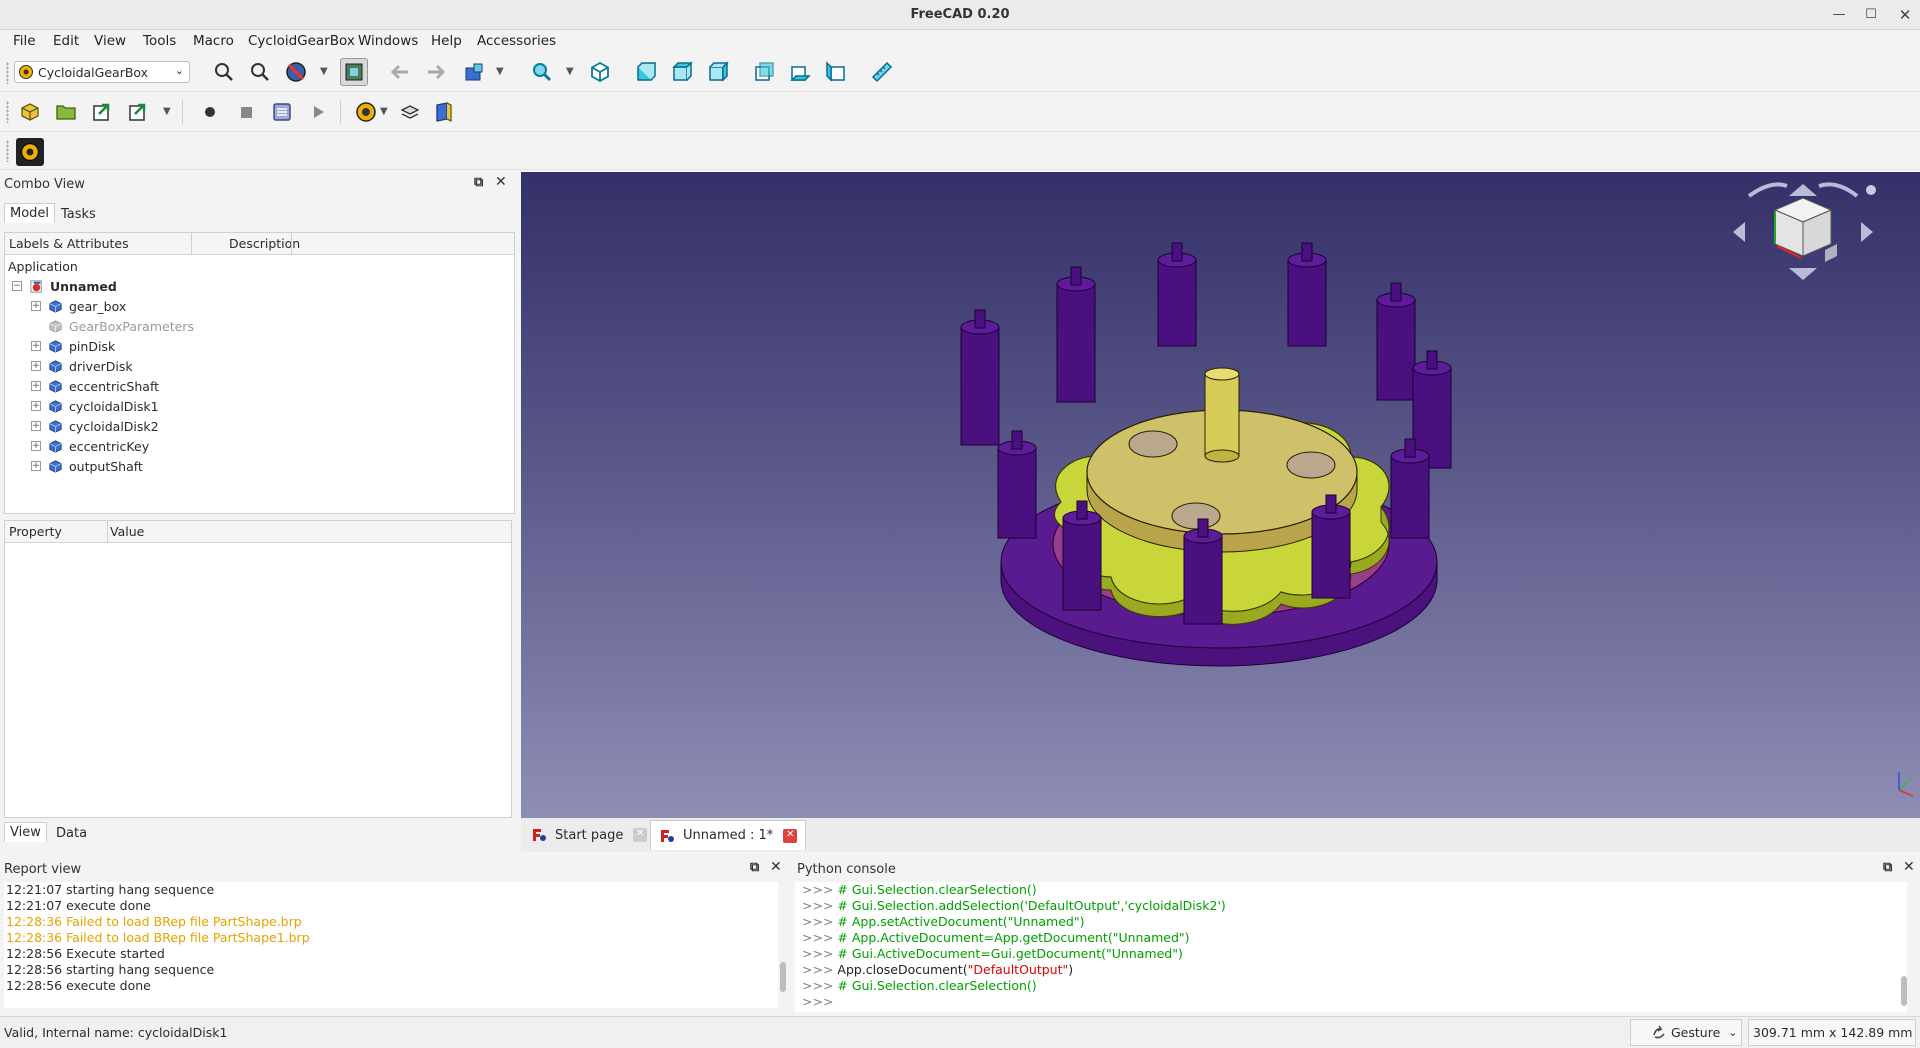  I want to click on tree-item: + eccentricShaft, so click(95, 386).